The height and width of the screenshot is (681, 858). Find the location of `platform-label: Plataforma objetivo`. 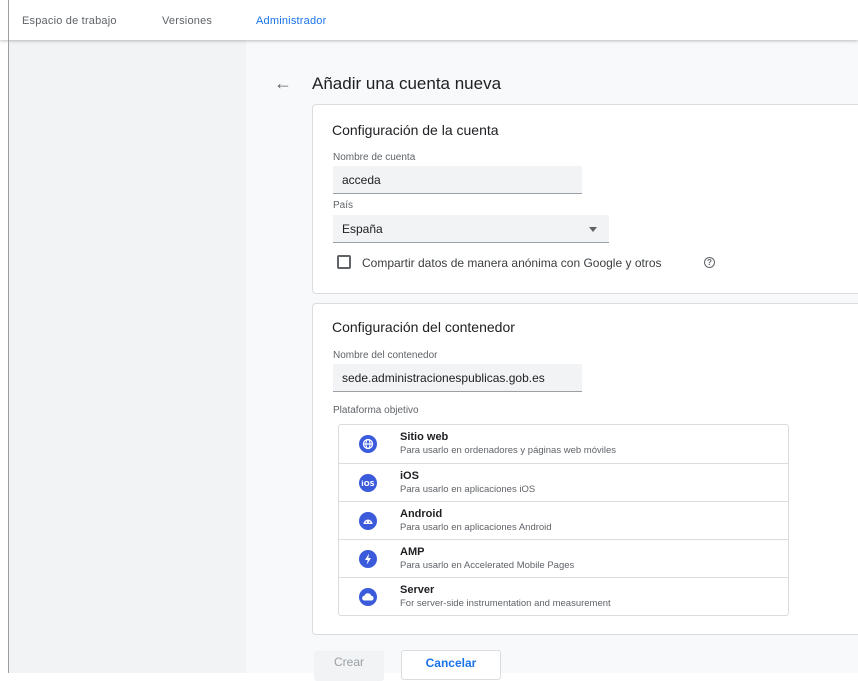

platform-label: Plataforma objetivo is located at coordinates (376, 410).